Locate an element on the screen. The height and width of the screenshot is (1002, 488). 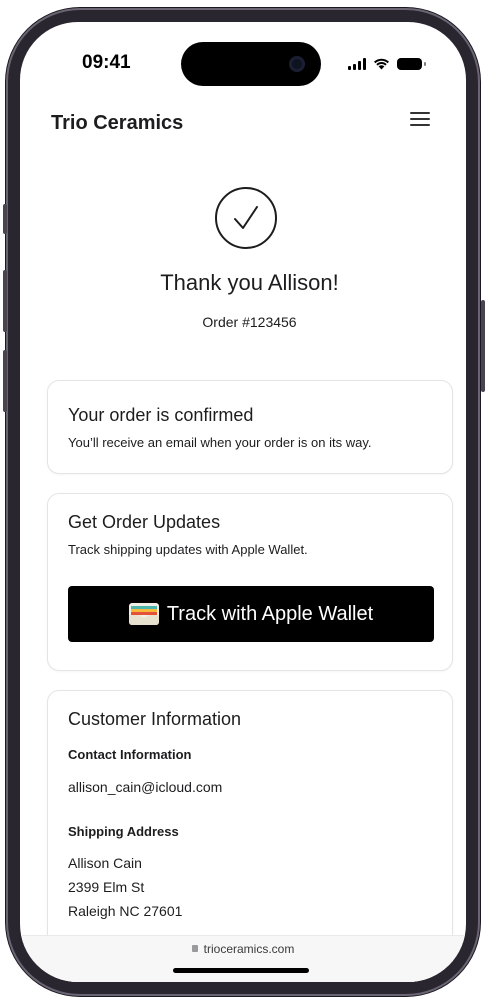
status-bar: 09:41 is located at coordinates (243, 57).